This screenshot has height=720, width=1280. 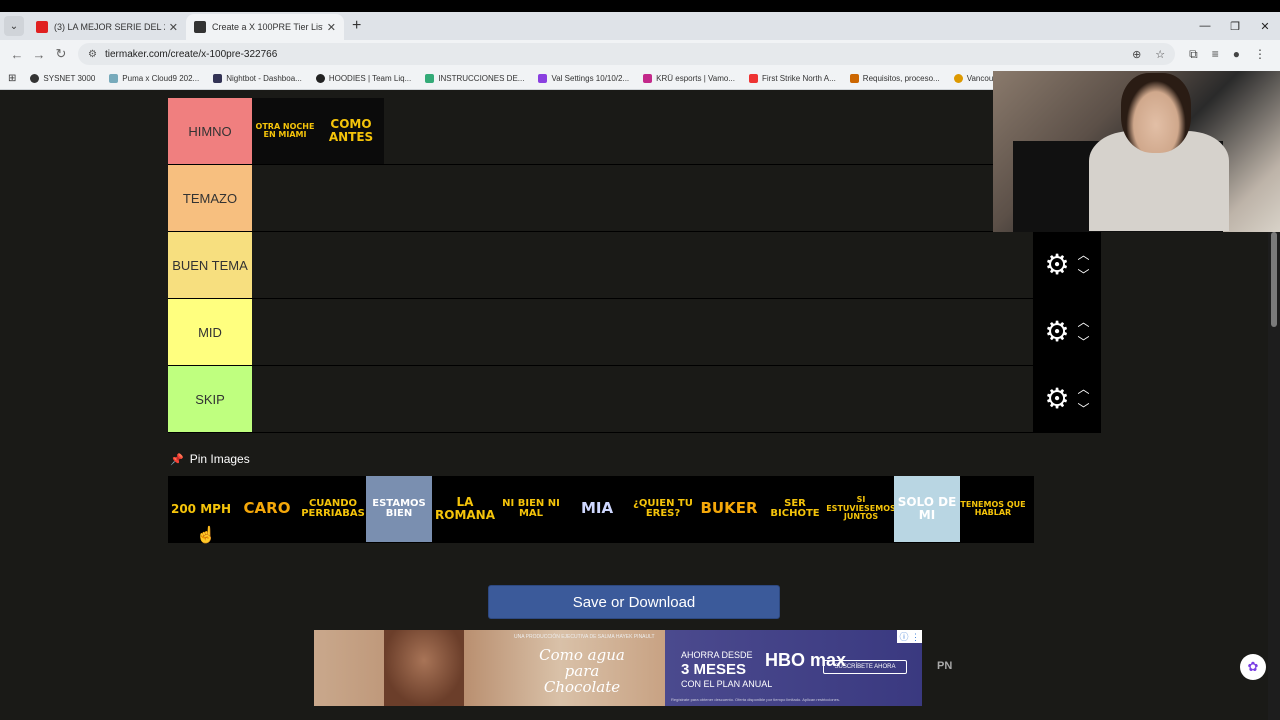 What do you see at coordinates (210, 459) in the screenshot?
I see `pin-images-toggle: 📌 Pin Images` at bounding box center [210, 459].